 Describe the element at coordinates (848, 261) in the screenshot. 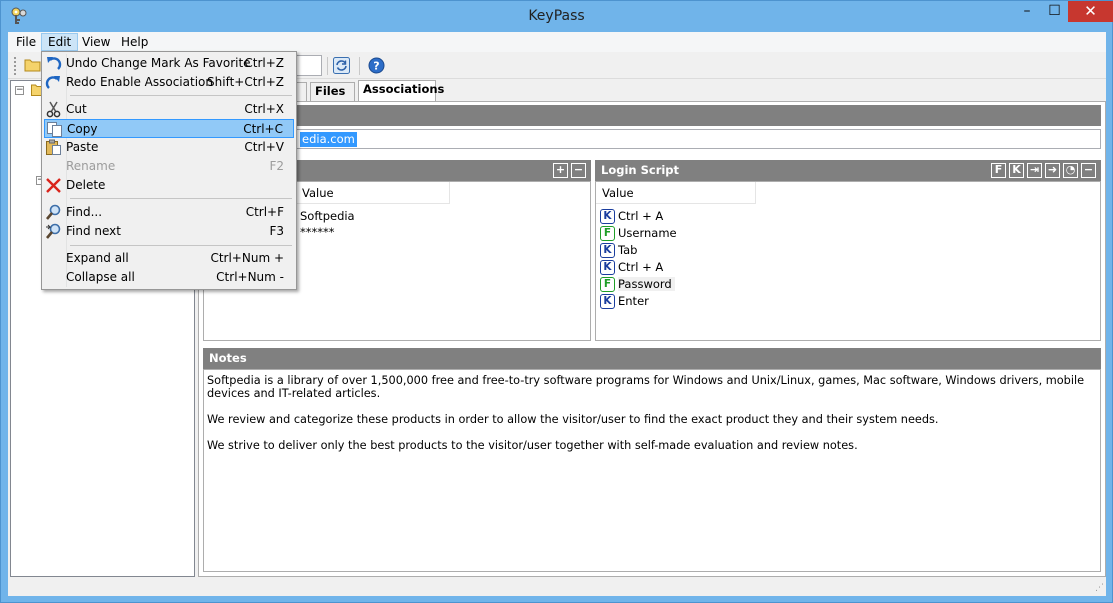

I see `login-script-list: Value K Ctrl + A F Username K Tab K Ctrl + A` at that location.